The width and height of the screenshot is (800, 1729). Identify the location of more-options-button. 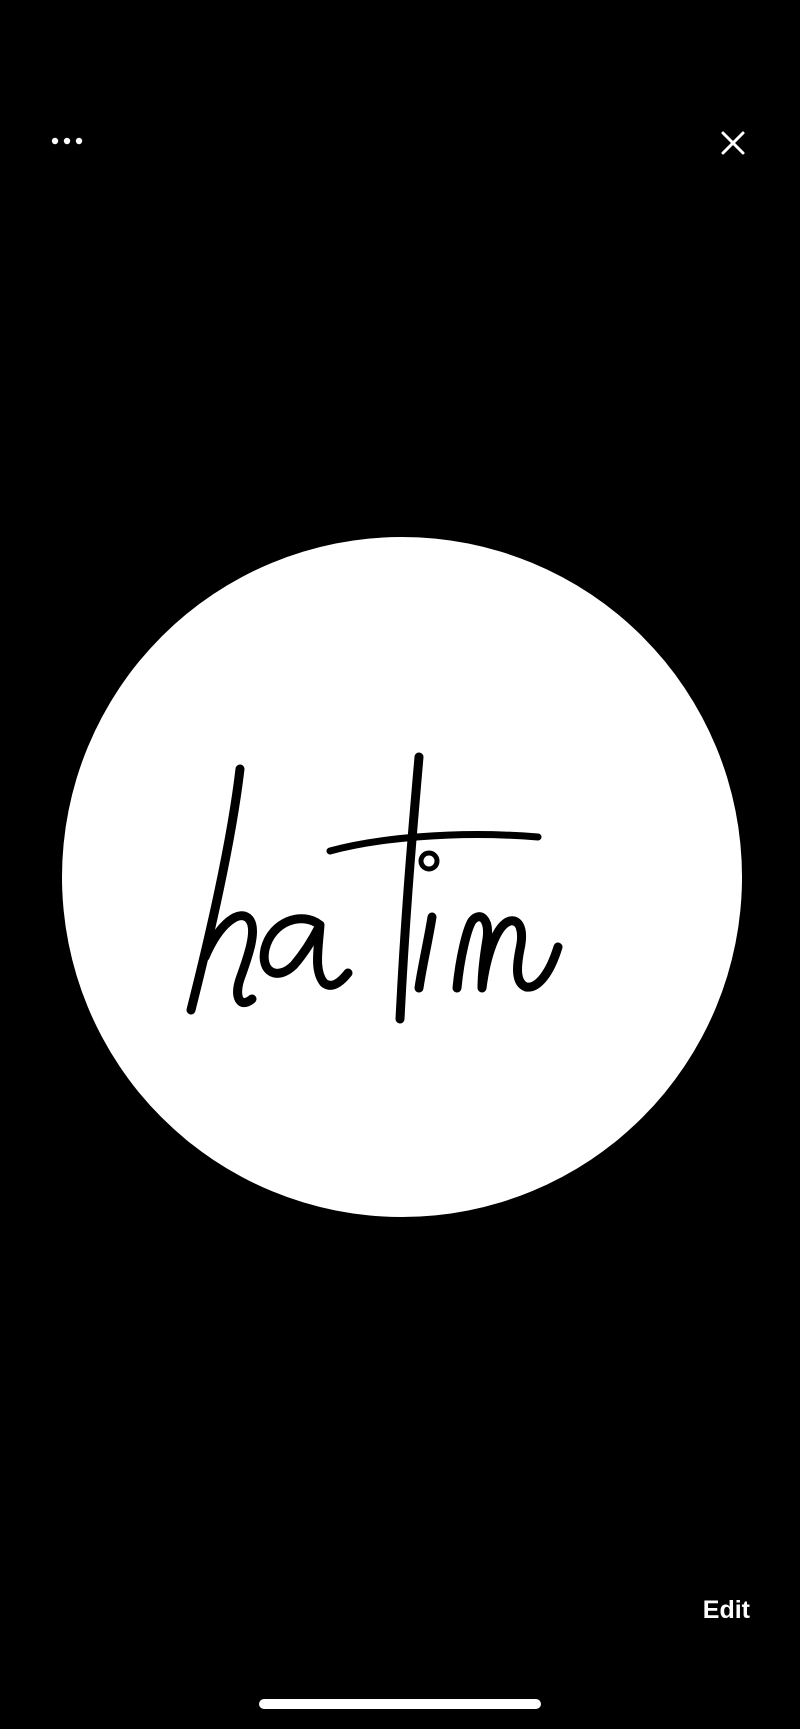
(67, 141).